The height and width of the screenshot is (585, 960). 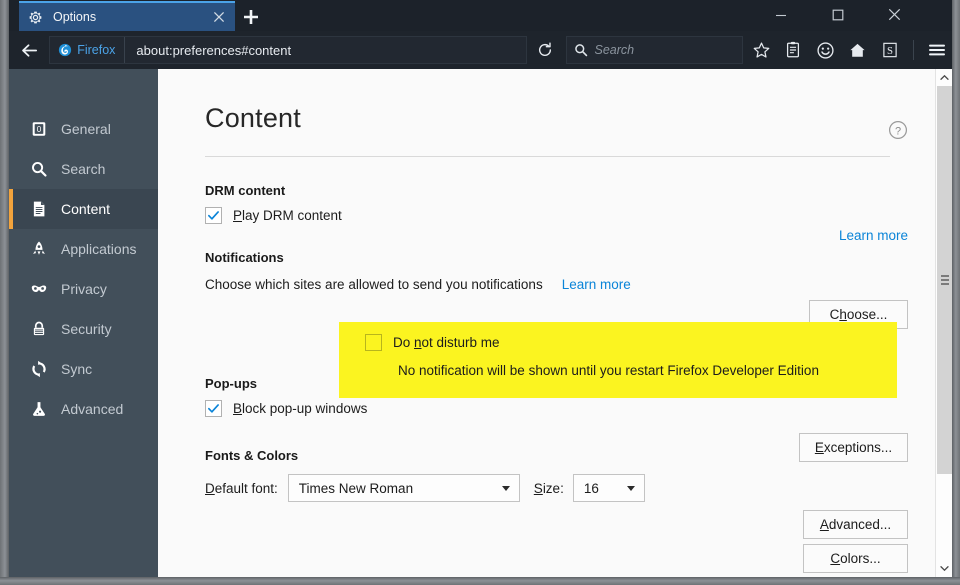 I want to click on dnd-row: Do not disturb me, so click(x=432, y=342).